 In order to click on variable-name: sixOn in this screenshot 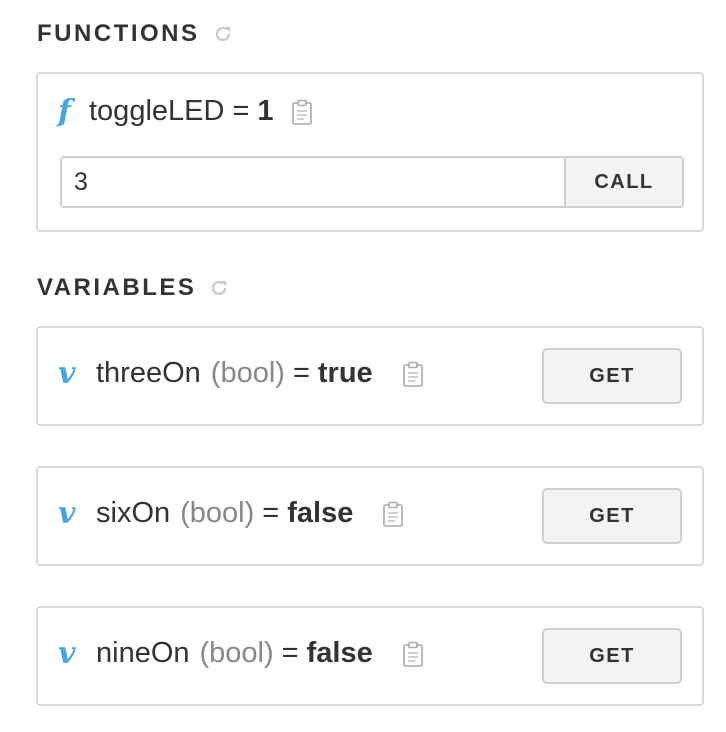, I will do `click(133, 513)`.